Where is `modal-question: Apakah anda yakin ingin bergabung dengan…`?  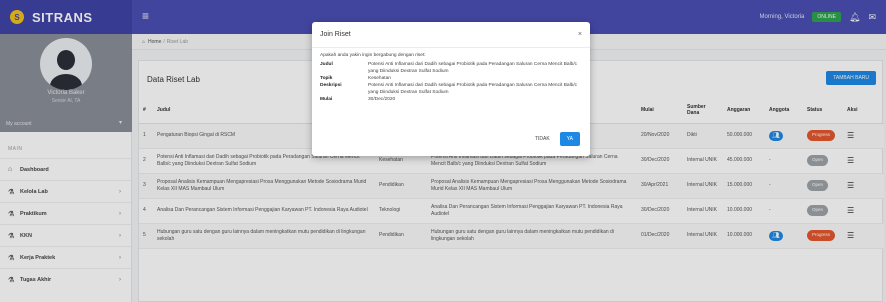 modal-question: Apakah anda yakin ingin bergabung dengan… is located at coordinates (373, 55).